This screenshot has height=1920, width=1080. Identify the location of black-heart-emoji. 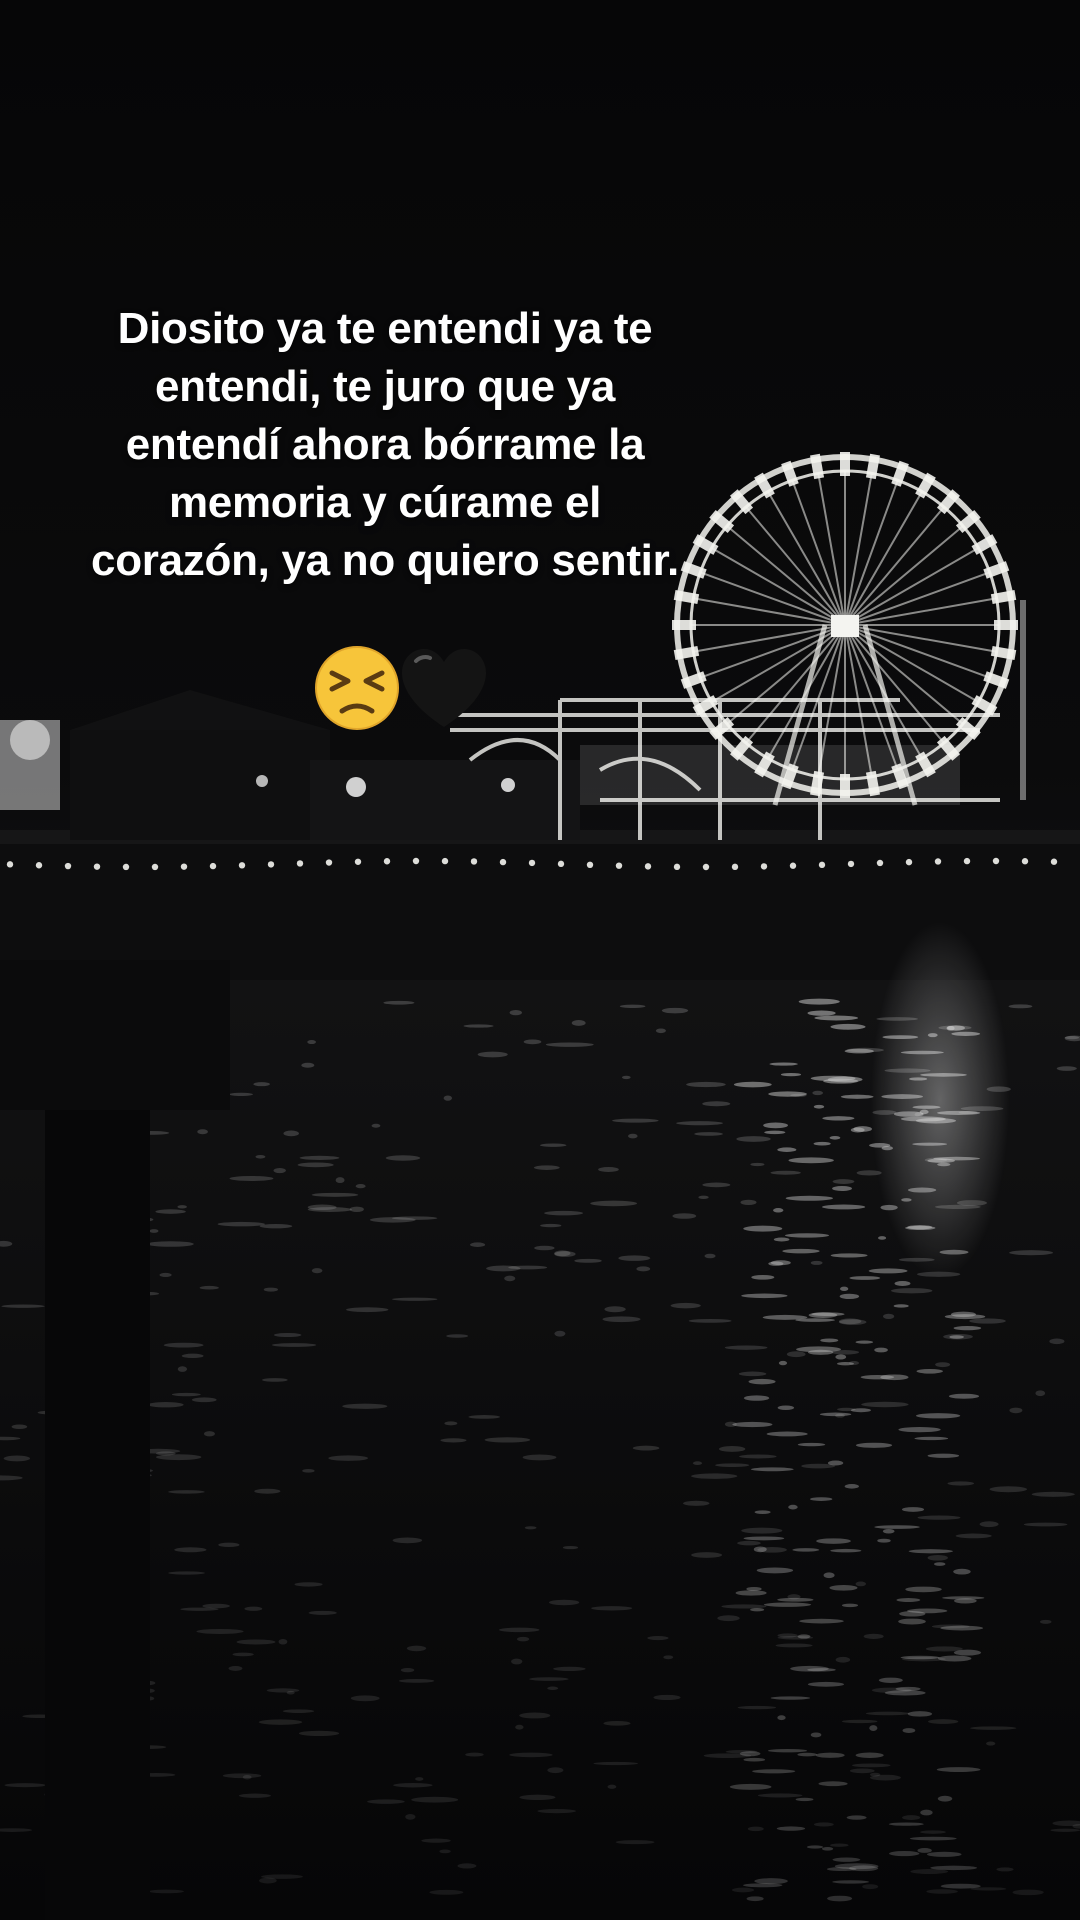
(444, 688).